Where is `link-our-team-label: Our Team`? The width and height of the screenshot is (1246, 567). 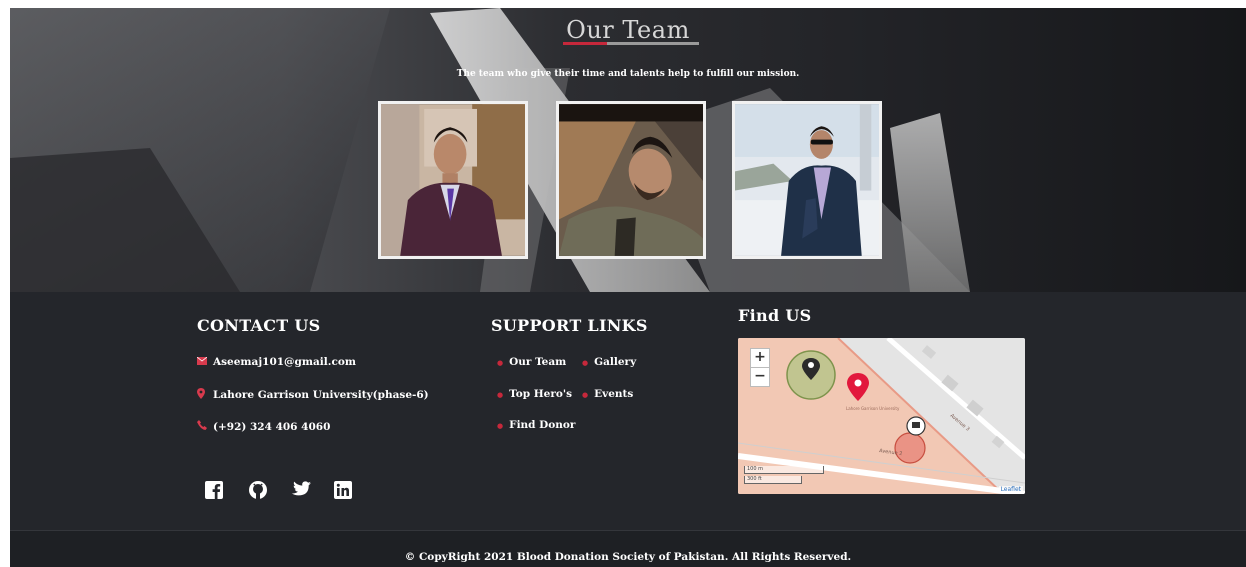
link-our-team-label: Our Team is located at coordinates (538, 362).